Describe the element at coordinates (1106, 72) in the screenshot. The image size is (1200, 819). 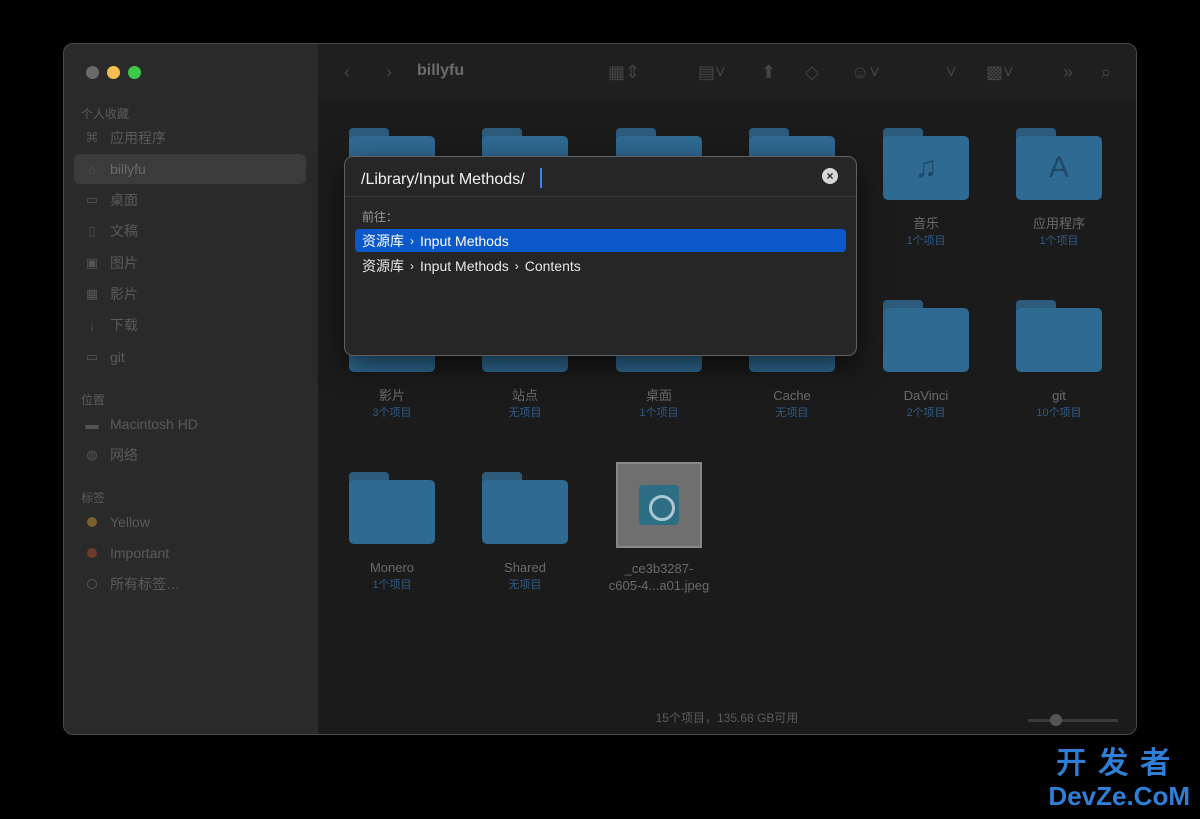
I see `search-icon: ⌕` at that location.